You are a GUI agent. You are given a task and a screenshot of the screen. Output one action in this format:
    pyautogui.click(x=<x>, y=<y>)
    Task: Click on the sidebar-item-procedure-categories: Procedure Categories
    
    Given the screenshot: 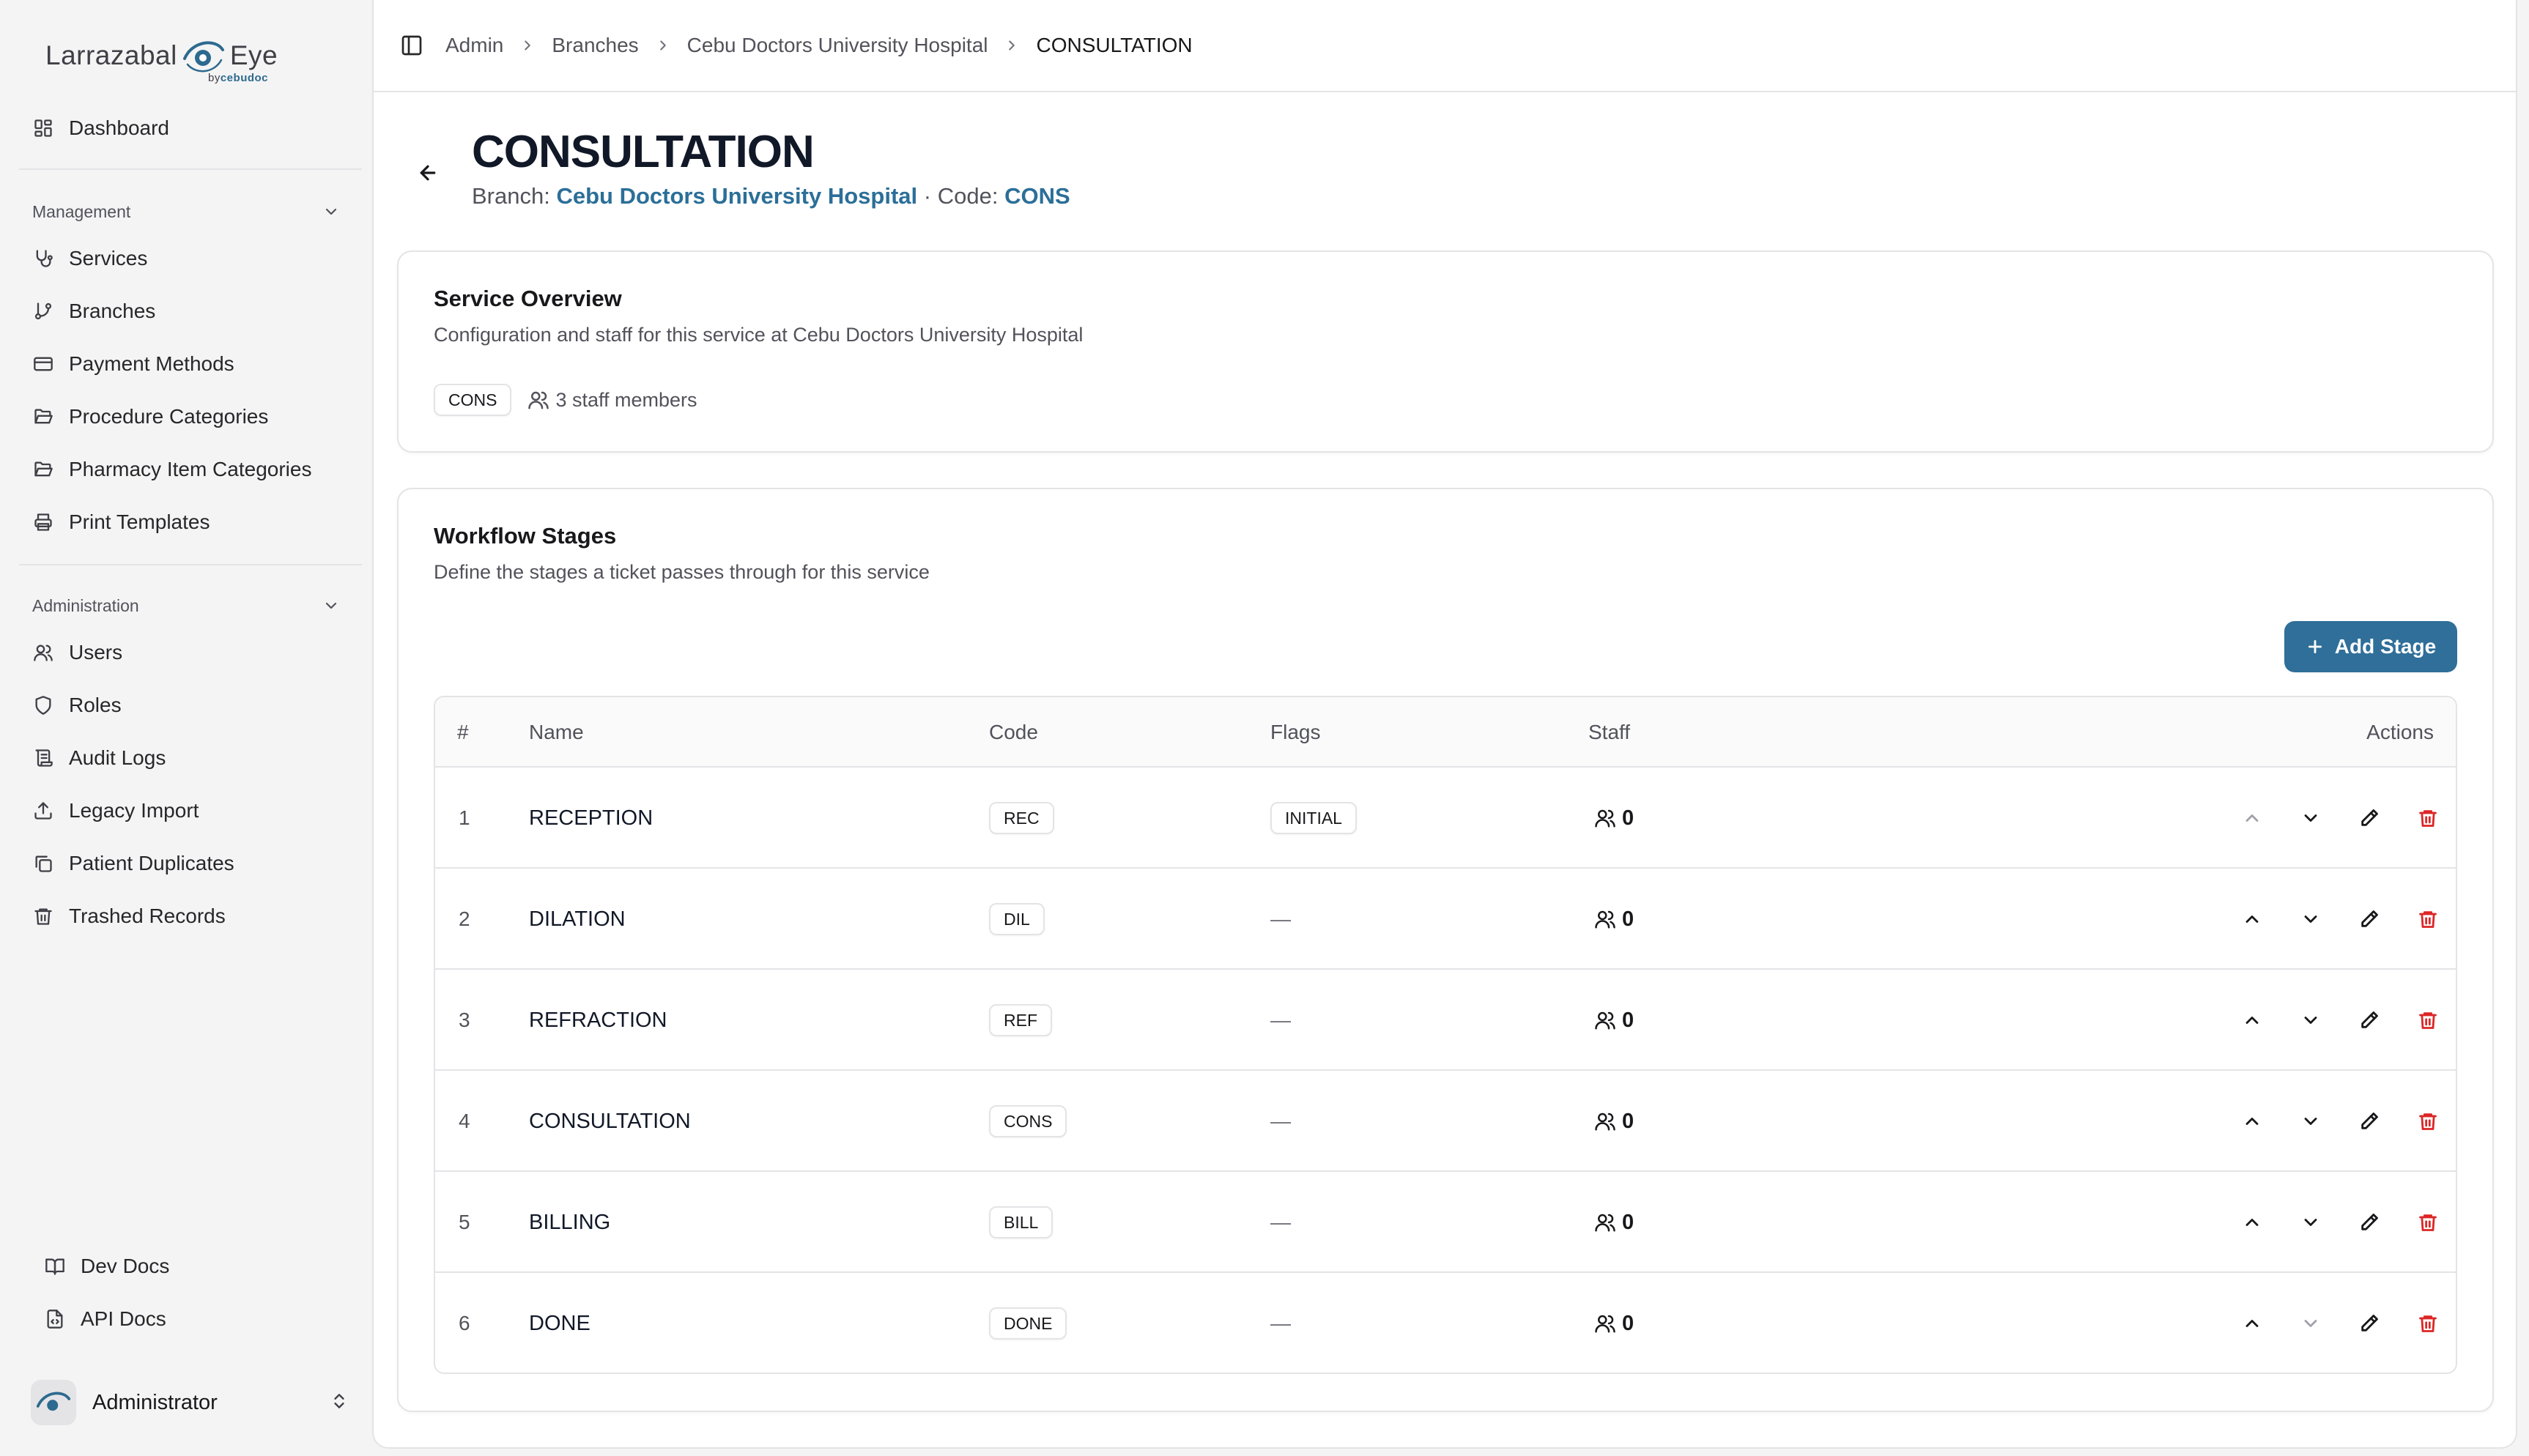 What is the action you would take?
    pyautogui.click(x=187, y=417)
    